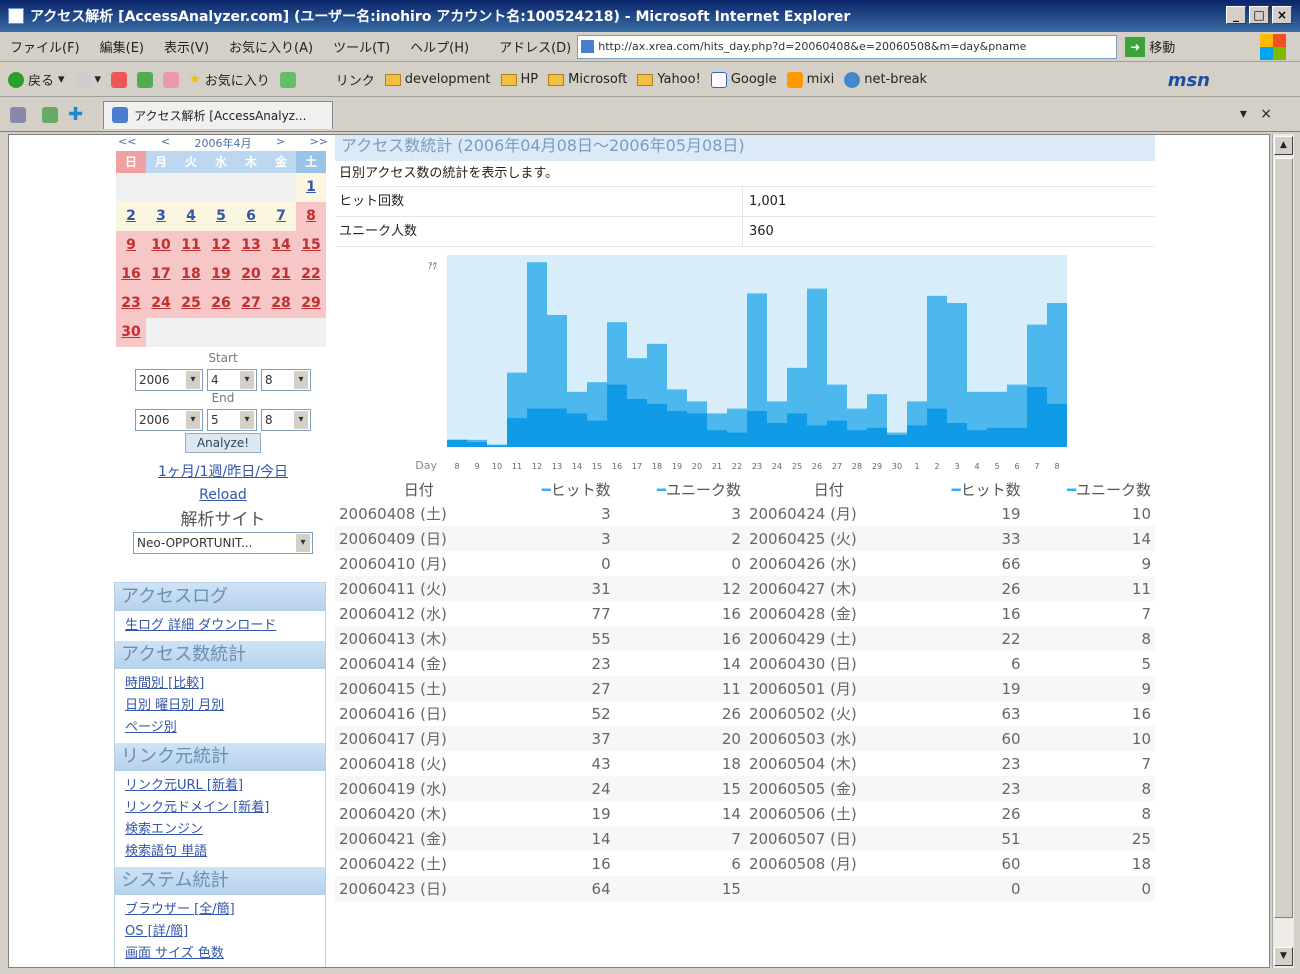 This screenshot has height=974, width=1300. I want to click on vertical-scrollbar: ▲ ▼, so click(1283, 551).